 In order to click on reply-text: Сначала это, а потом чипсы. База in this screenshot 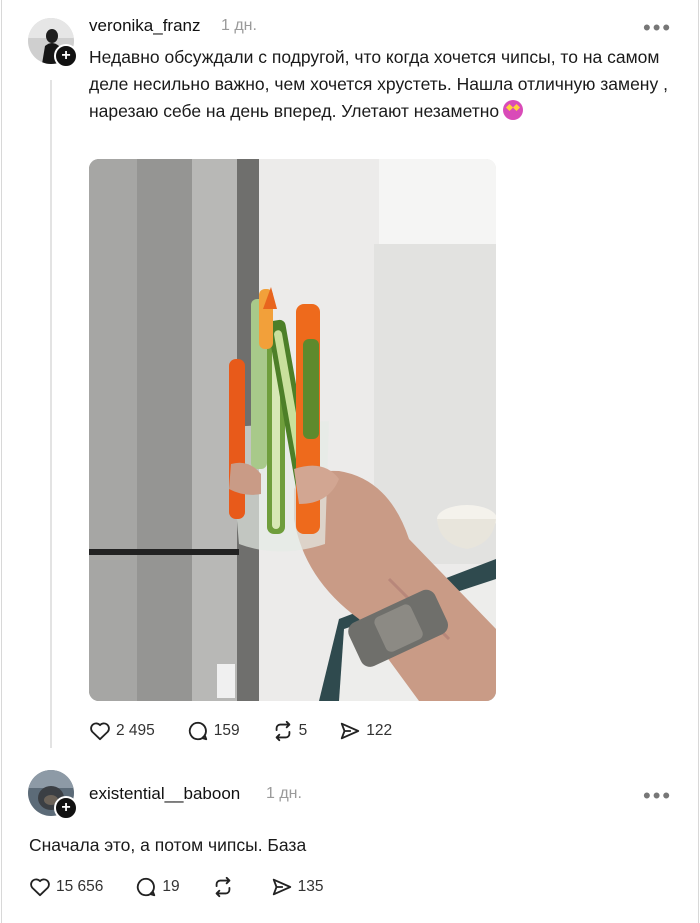, I will do `click(168, 845)`.